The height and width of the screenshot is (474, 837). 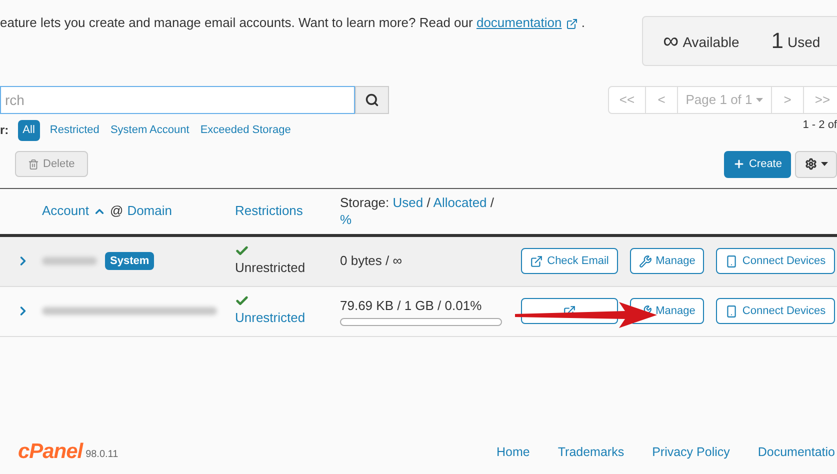 I want to click on footer-link: Home, so click(x=513, y=452).